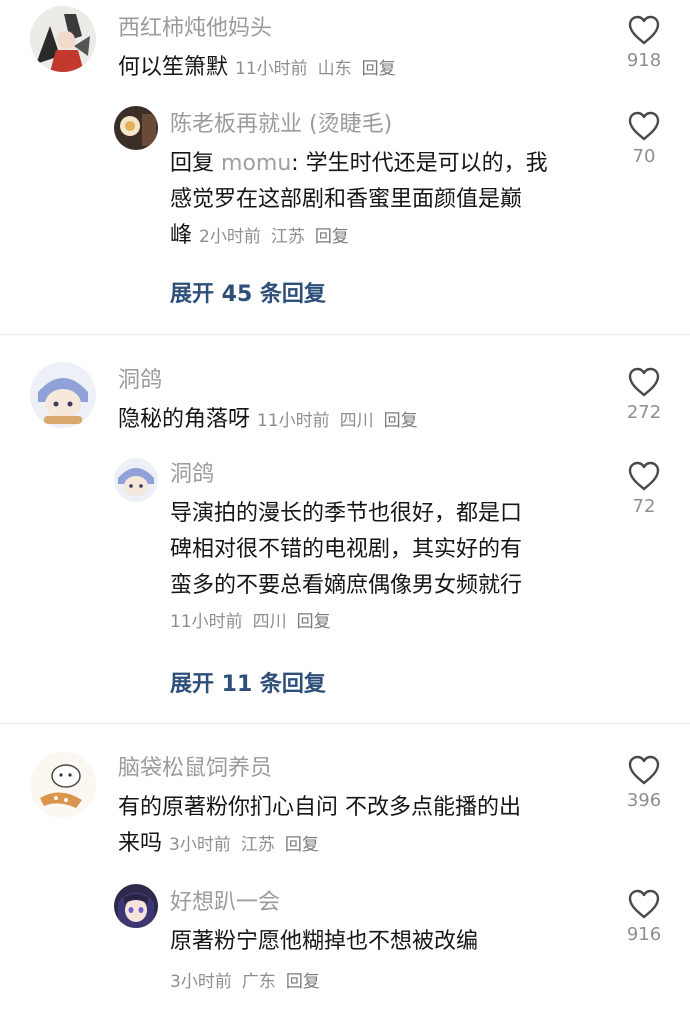 The width and height of the screenshot is (690, 1016). I want to click on like-button: 396, so click(644, 782).